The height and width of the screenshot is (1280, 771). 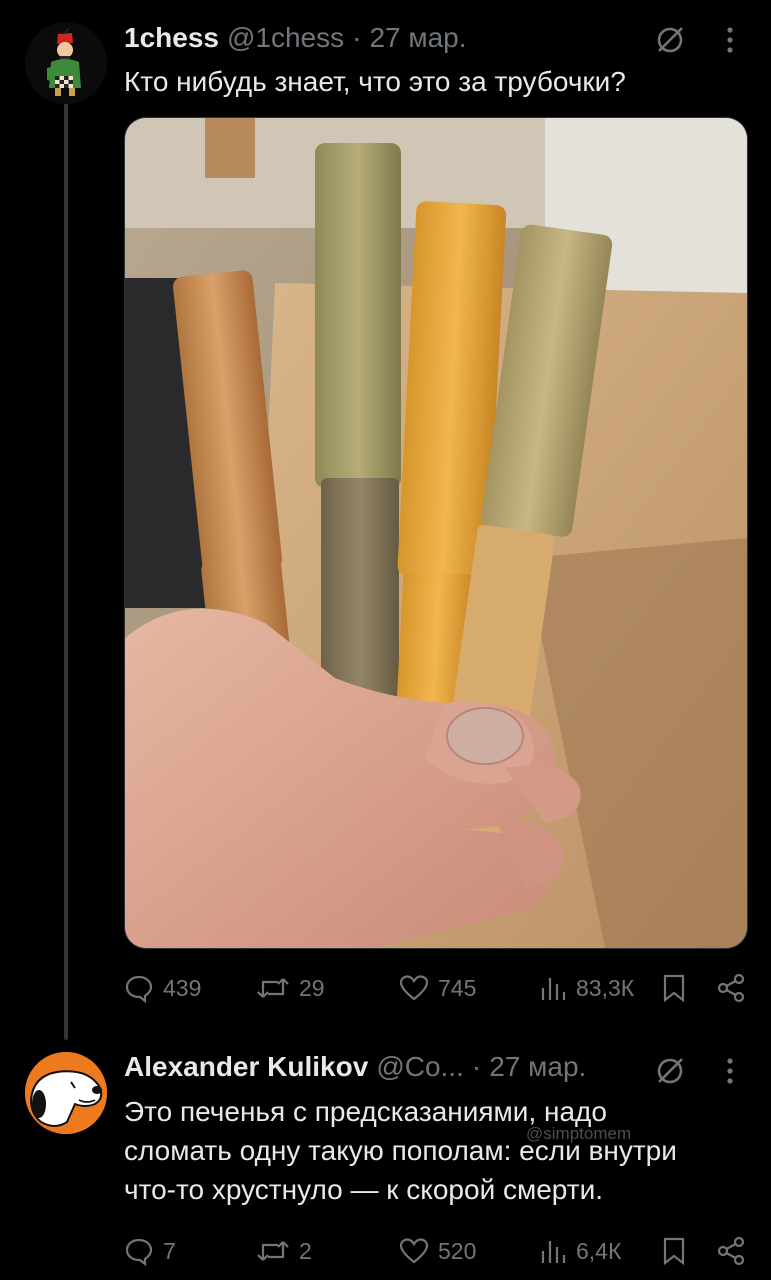 I want to click on tweet-header: Alexander Kulikov @Co... · 27 мар., so click(x=355, y=1071).